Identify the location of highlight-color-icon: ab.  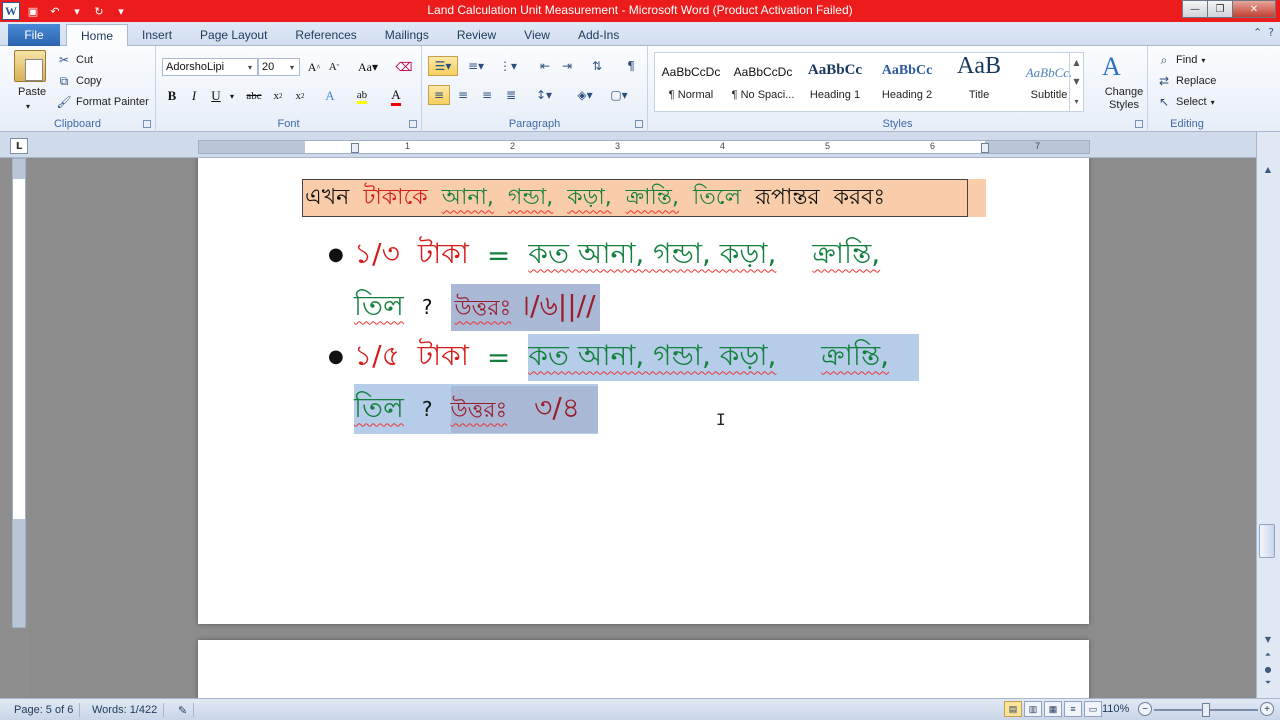
(362, 96).